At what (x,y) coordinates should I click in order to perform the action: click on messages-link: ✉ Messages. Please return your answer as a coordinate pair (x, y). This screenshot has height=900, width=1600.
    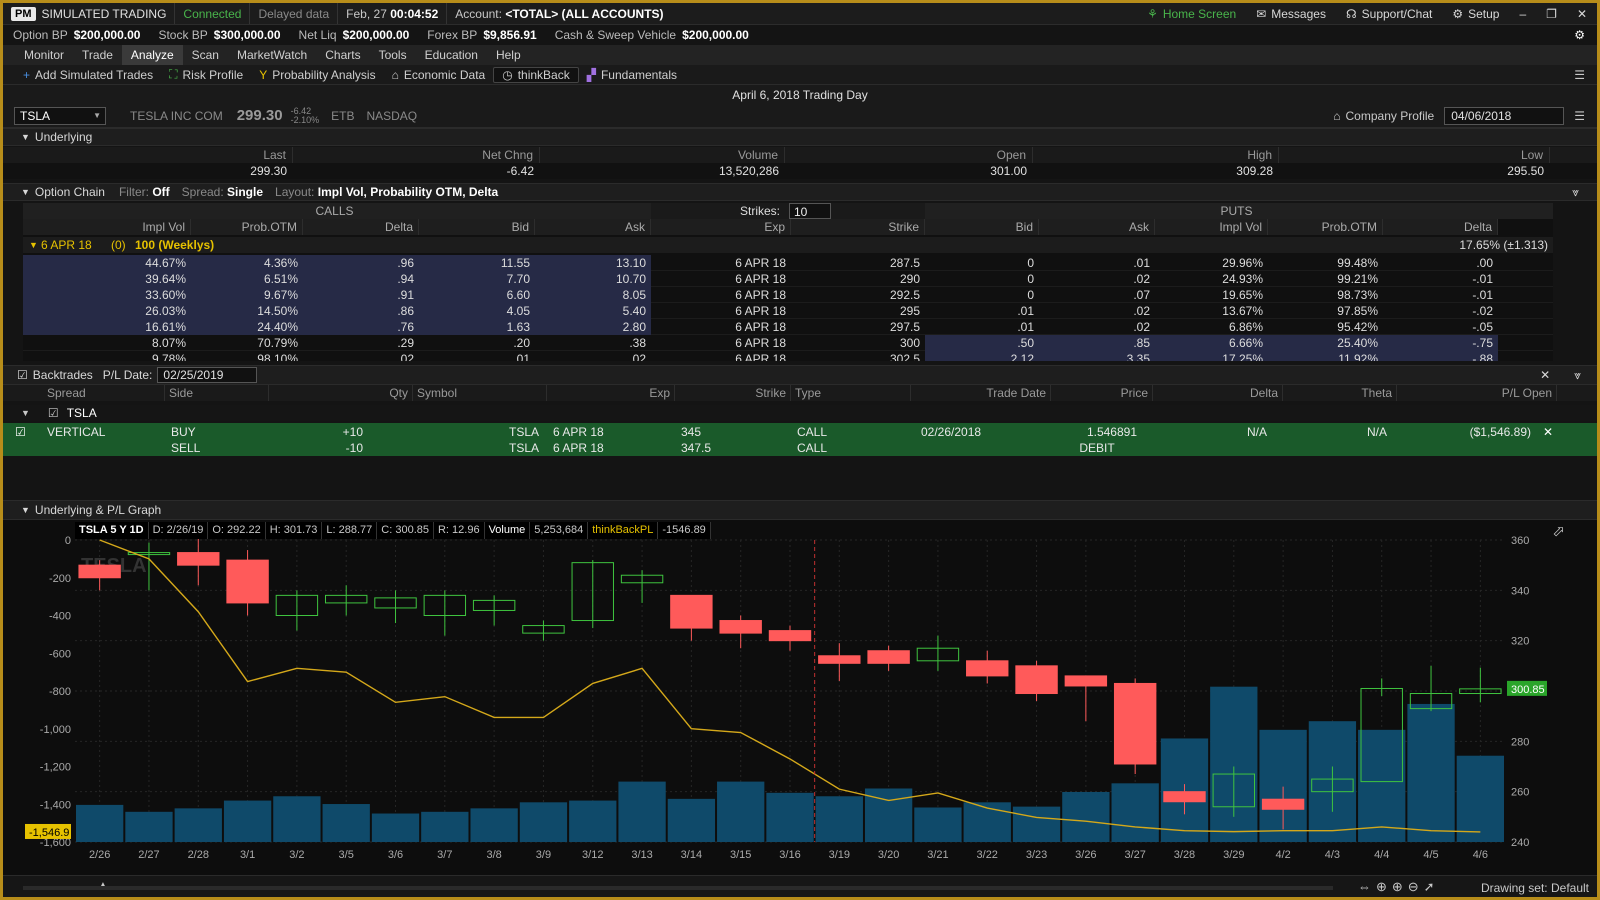
    Looking at the image, I should click on (1291, 14).